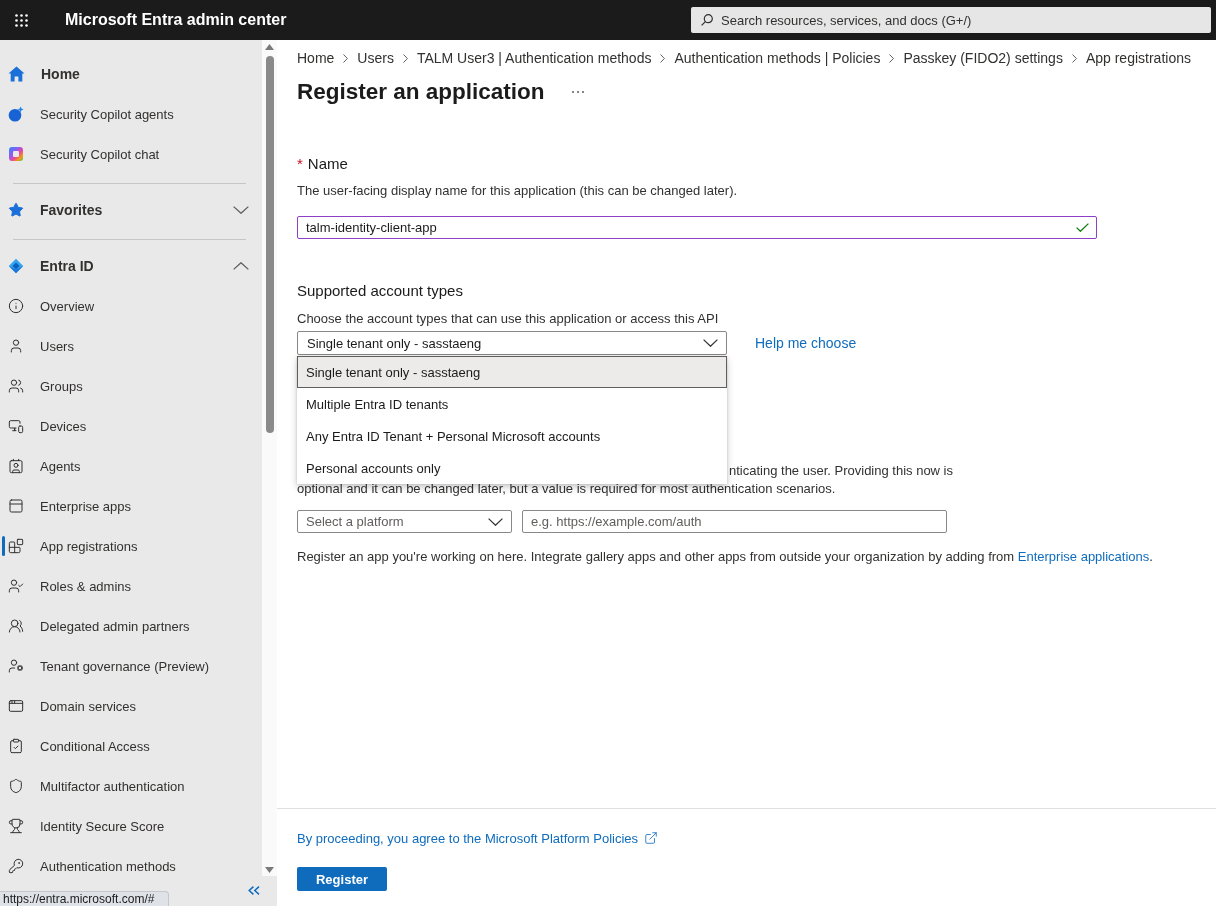 The height and width of the screenshot is (906, 1216). What do you see at coordinates (380, 290) in the screenshot?
I see `section-heading: Supported account types` at bounding box center [380, 290].